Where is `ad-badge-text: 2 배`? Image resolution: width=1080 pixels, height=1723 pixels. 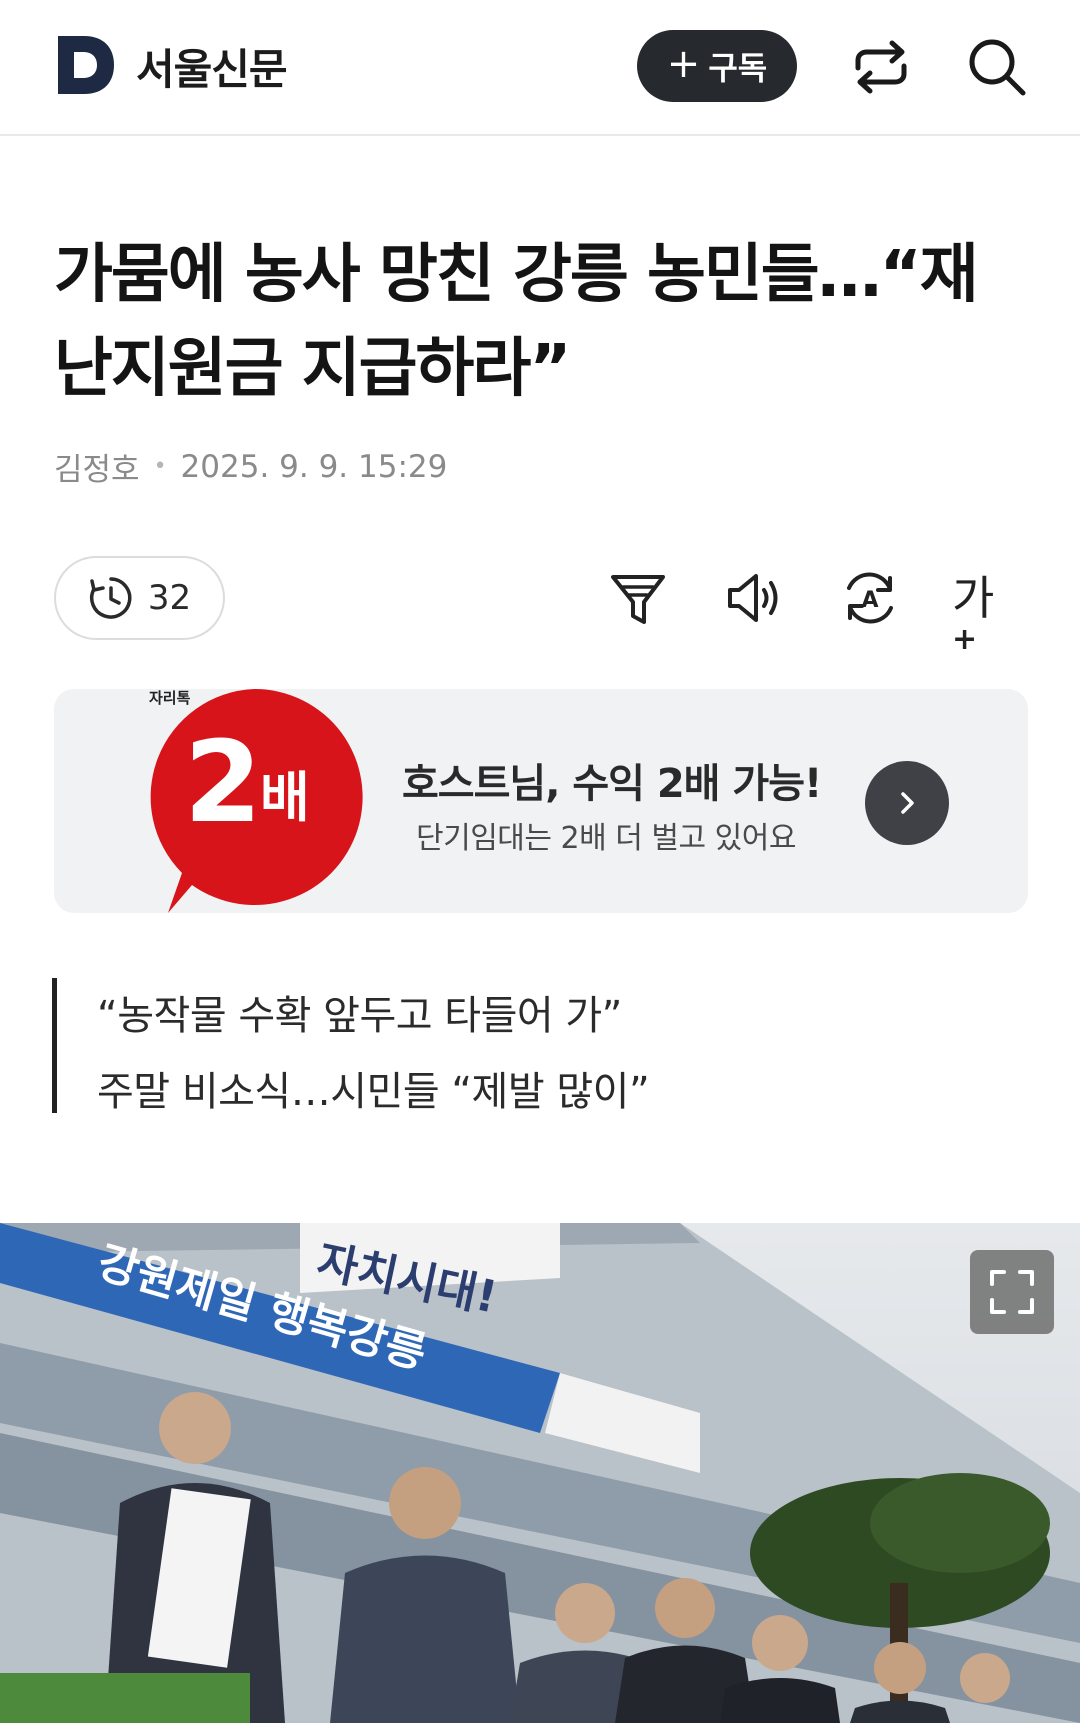
ad-badge-text: 2 배 is located at coordinates (247, 783).